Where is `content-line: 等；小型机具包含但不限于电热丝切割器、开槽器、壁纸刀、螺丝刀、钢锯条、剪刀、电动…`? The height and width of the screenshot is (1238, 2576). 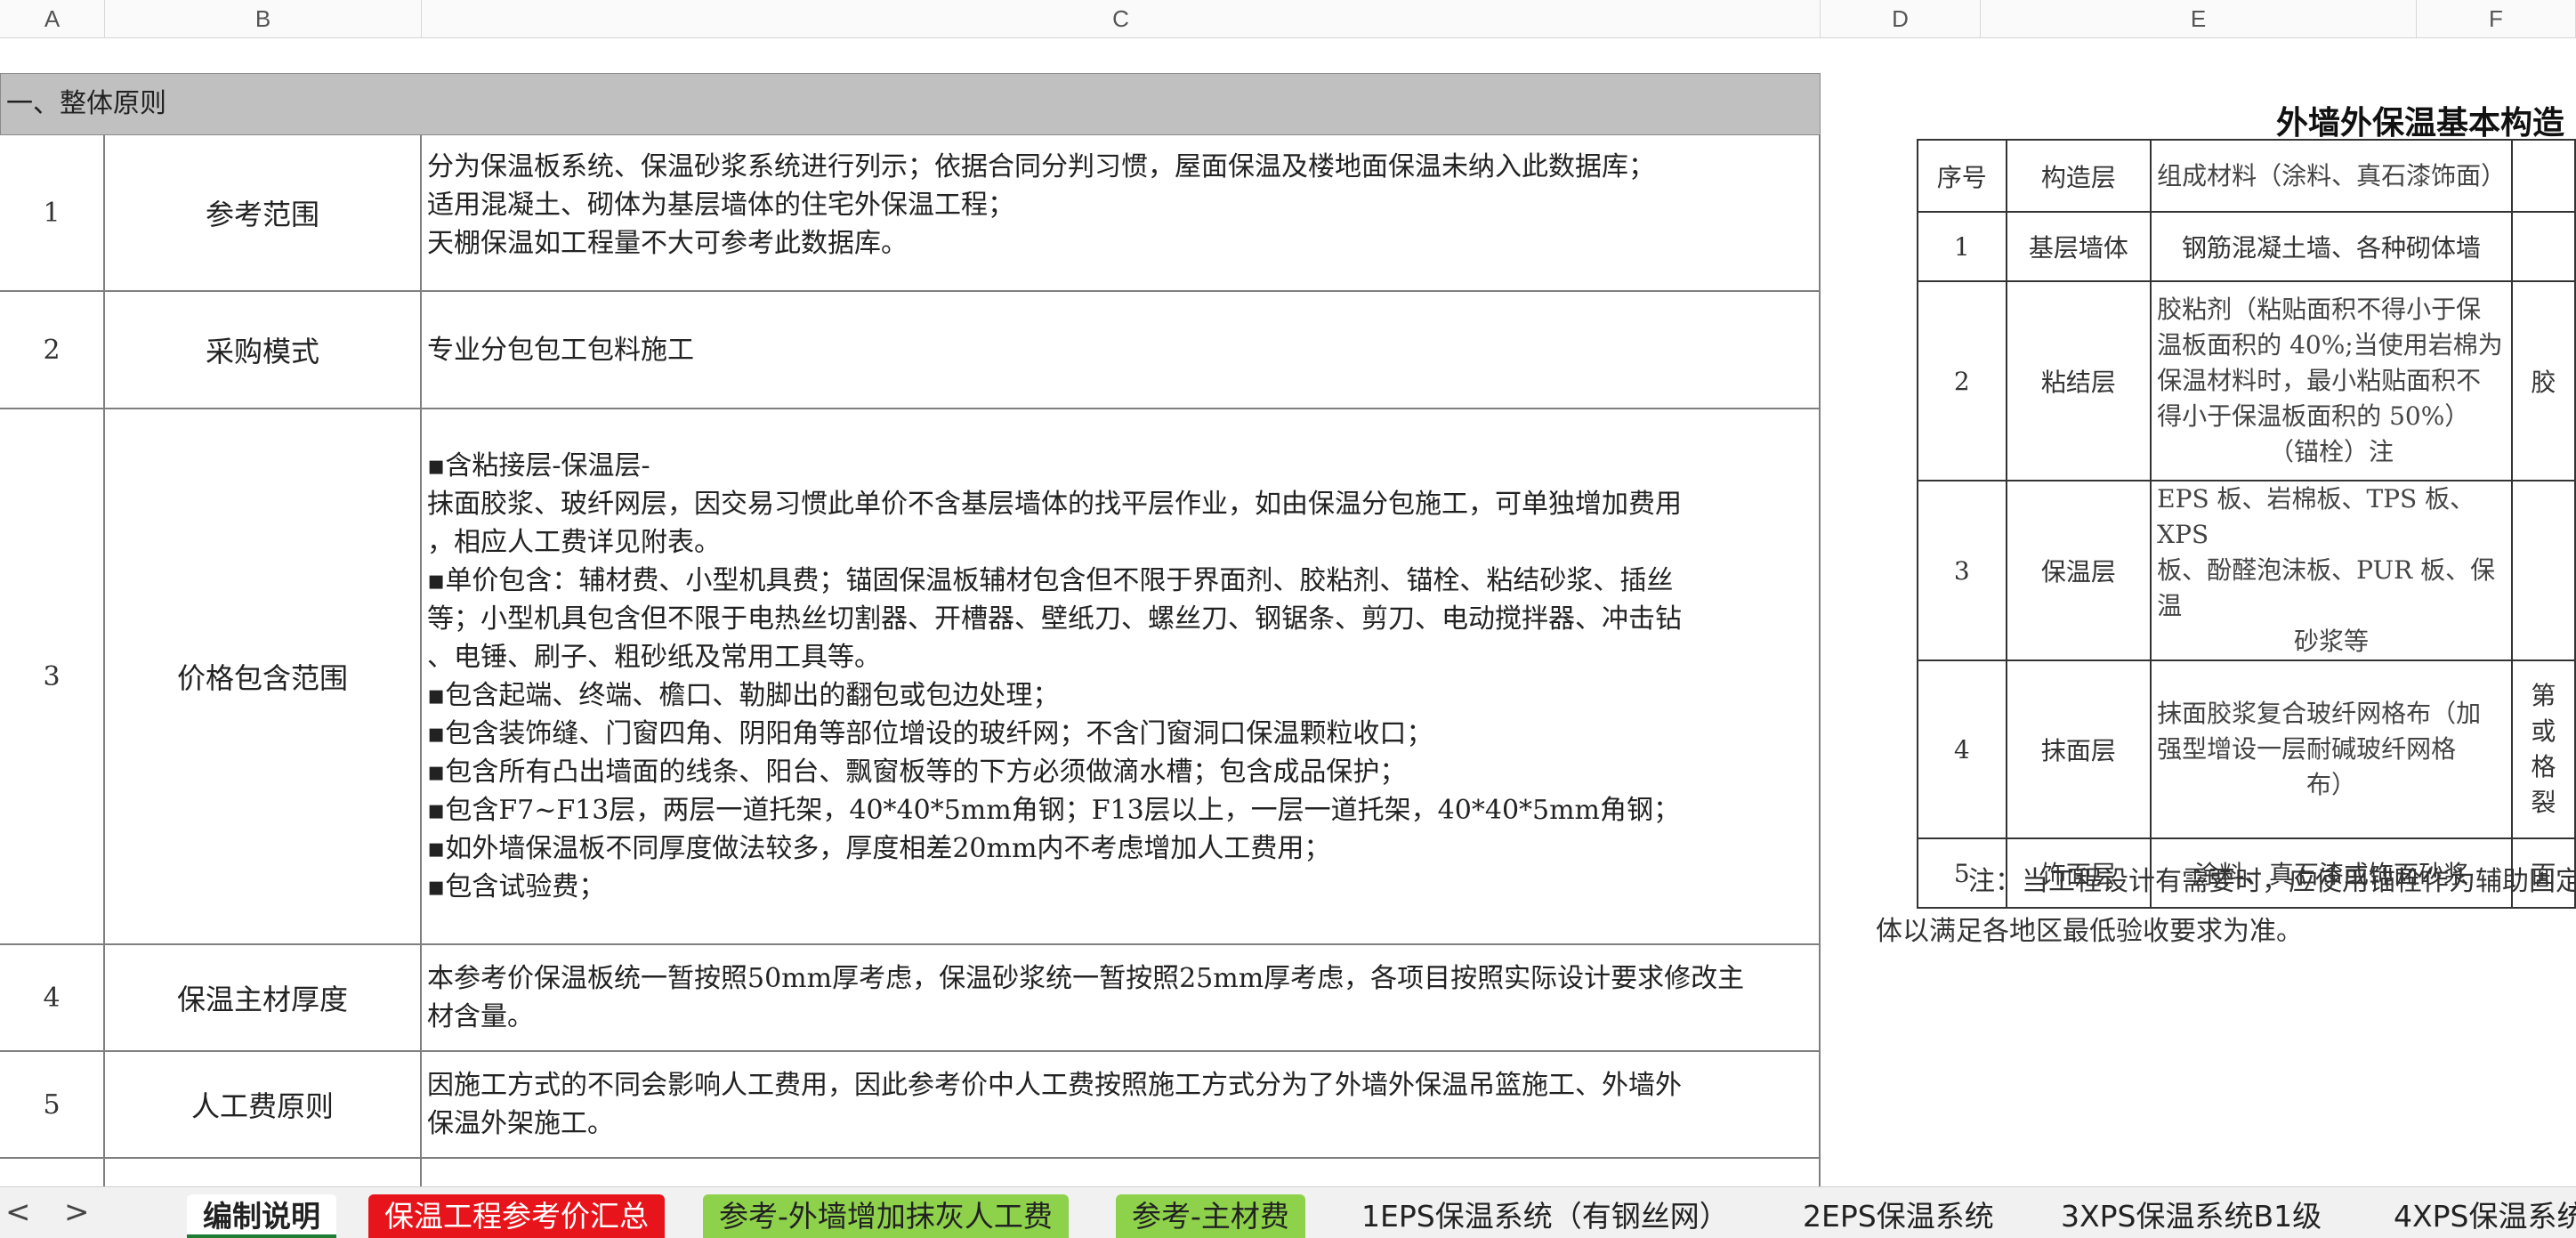
content-line: 等；小型机具包含但不限于电热丝切割器、开槽器、壁纸刀、螺丝刀、钢锯条、剪刀、电动… is located at coordinates (1054, 619).